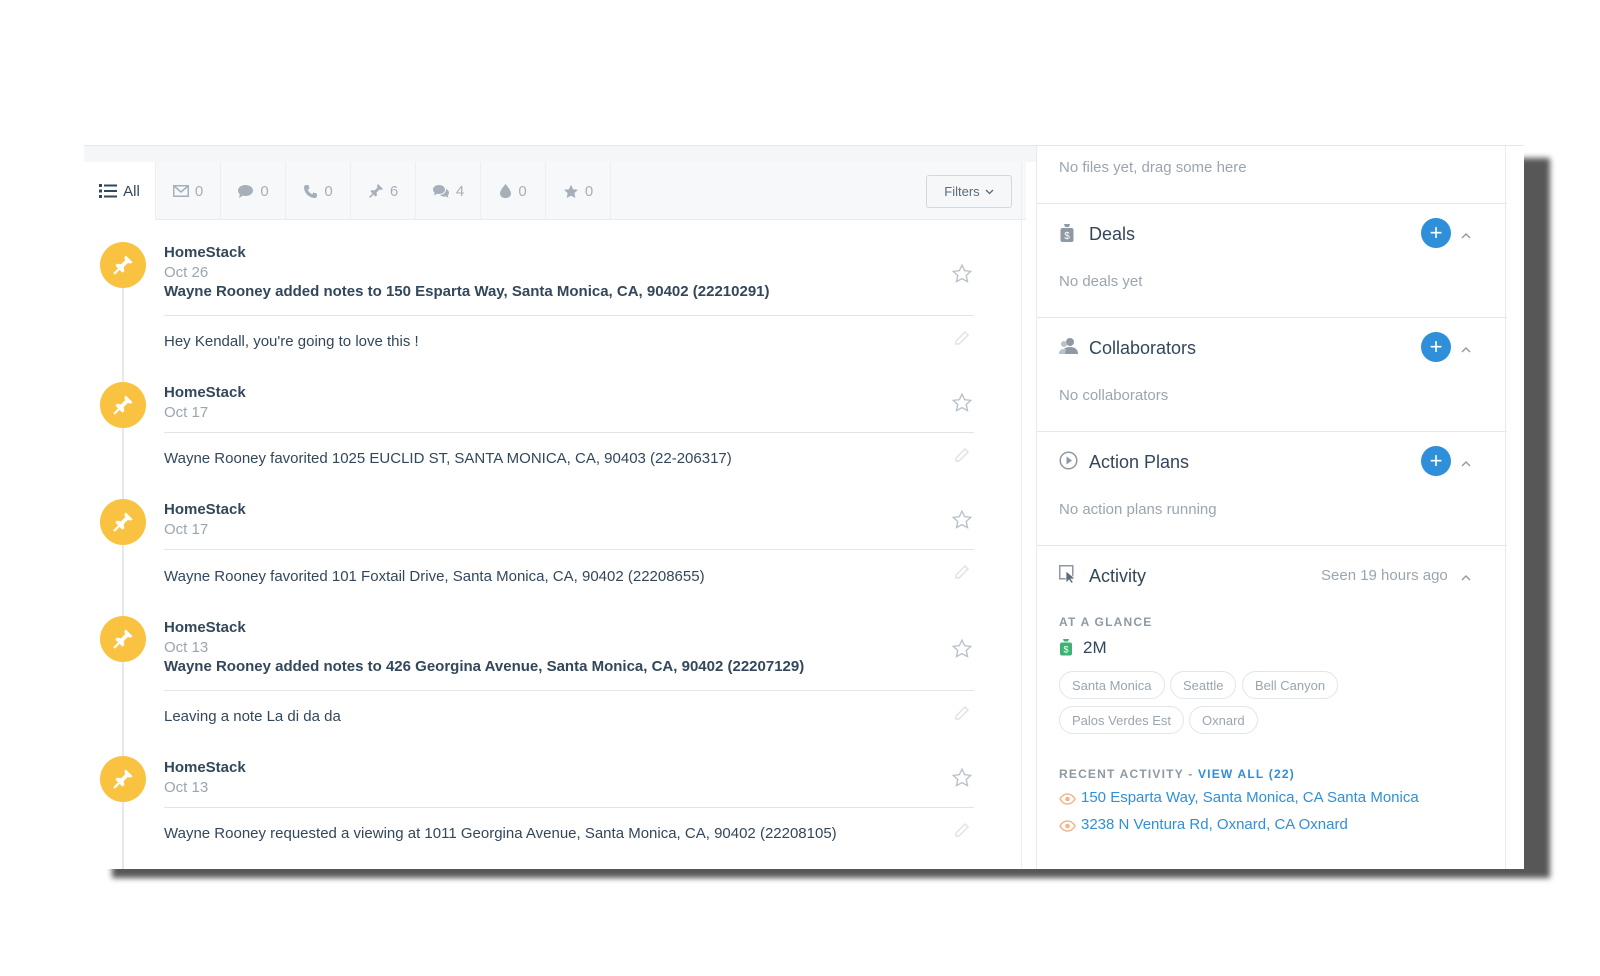 The width and height of the screenshot is (1600, 976). Describe the element at coordinates (1384, 575) in the screenshot. I see `last-seen-text: Seen 19 hours ago` at that location.